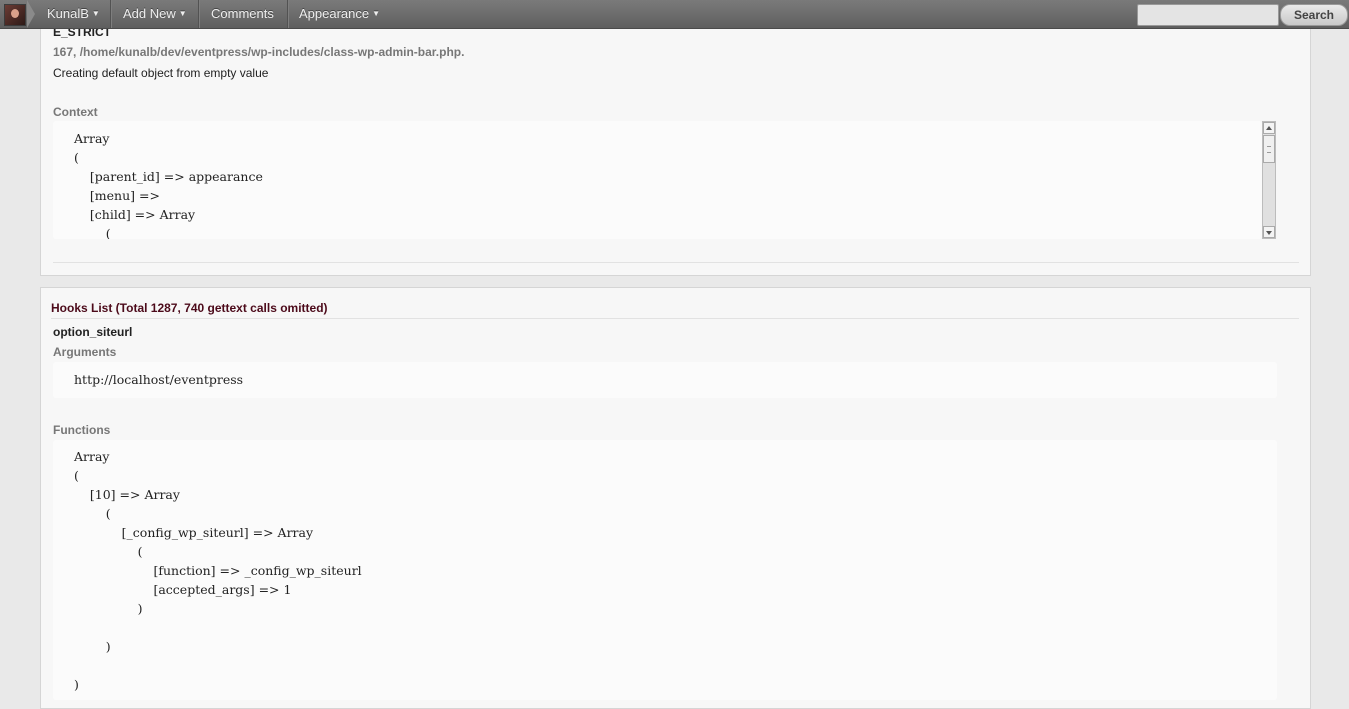 This screenshot has height=709, width=1349. What do you see at coordinates (1208, 15) in the screenshot?
I see `search-input` at bounding box center [1208, 15].